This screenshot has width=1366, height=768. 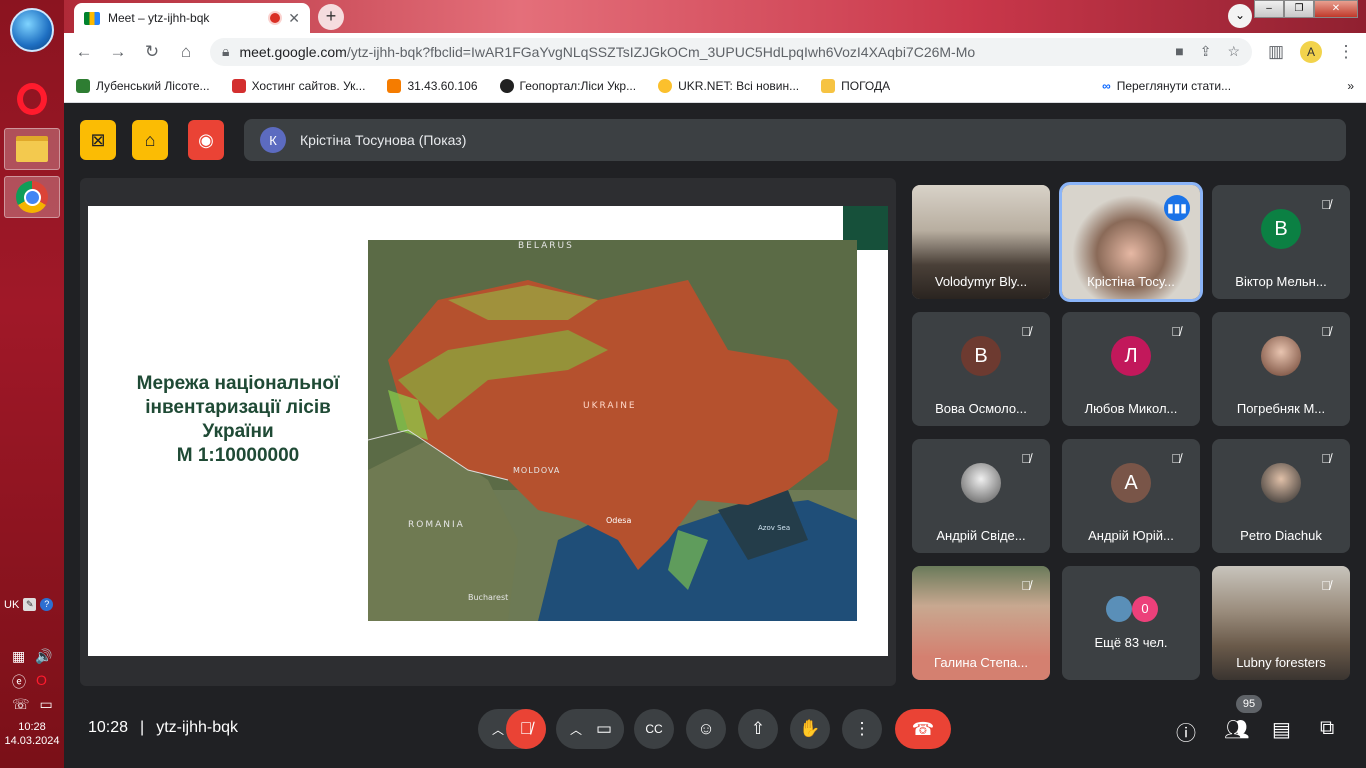 I want to click on more-participants-tile: 0 Ещё 83 чел., so click(x=1131, y=623).